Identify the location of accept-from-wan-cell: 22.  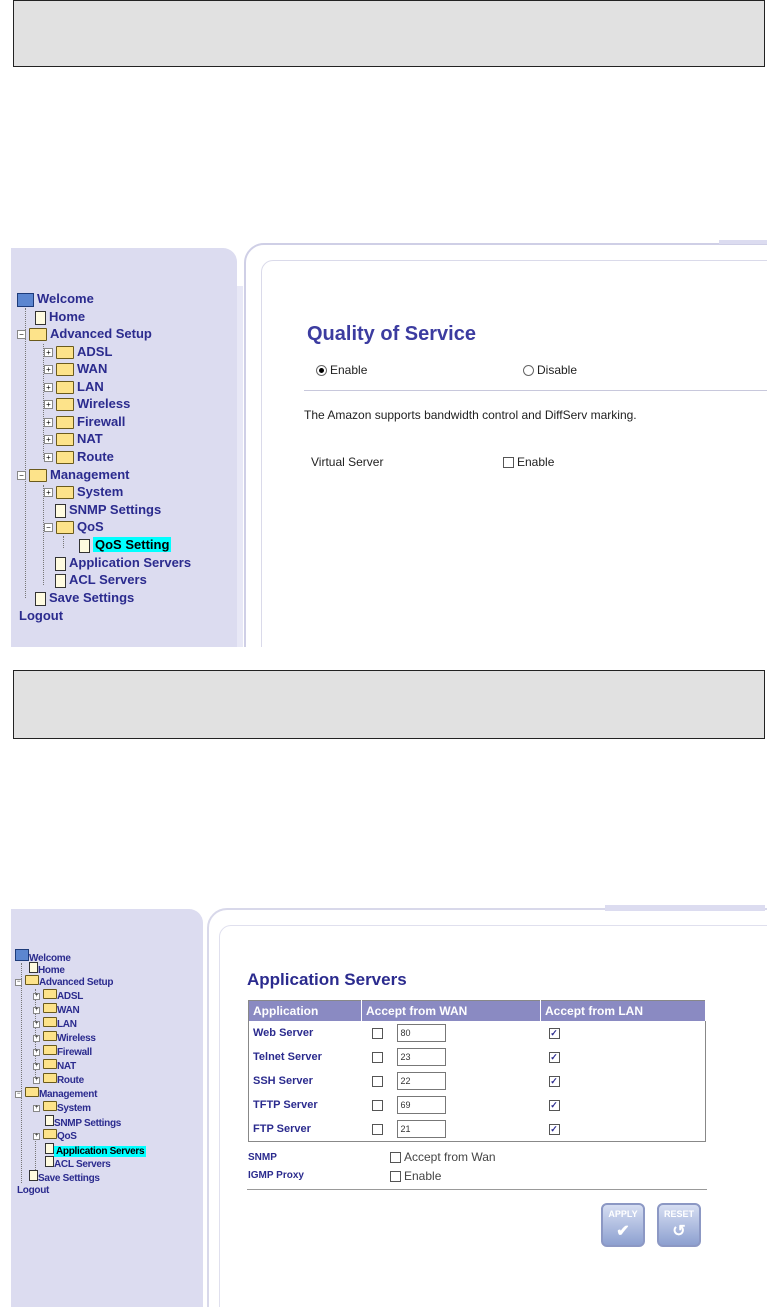
(451, 1081).